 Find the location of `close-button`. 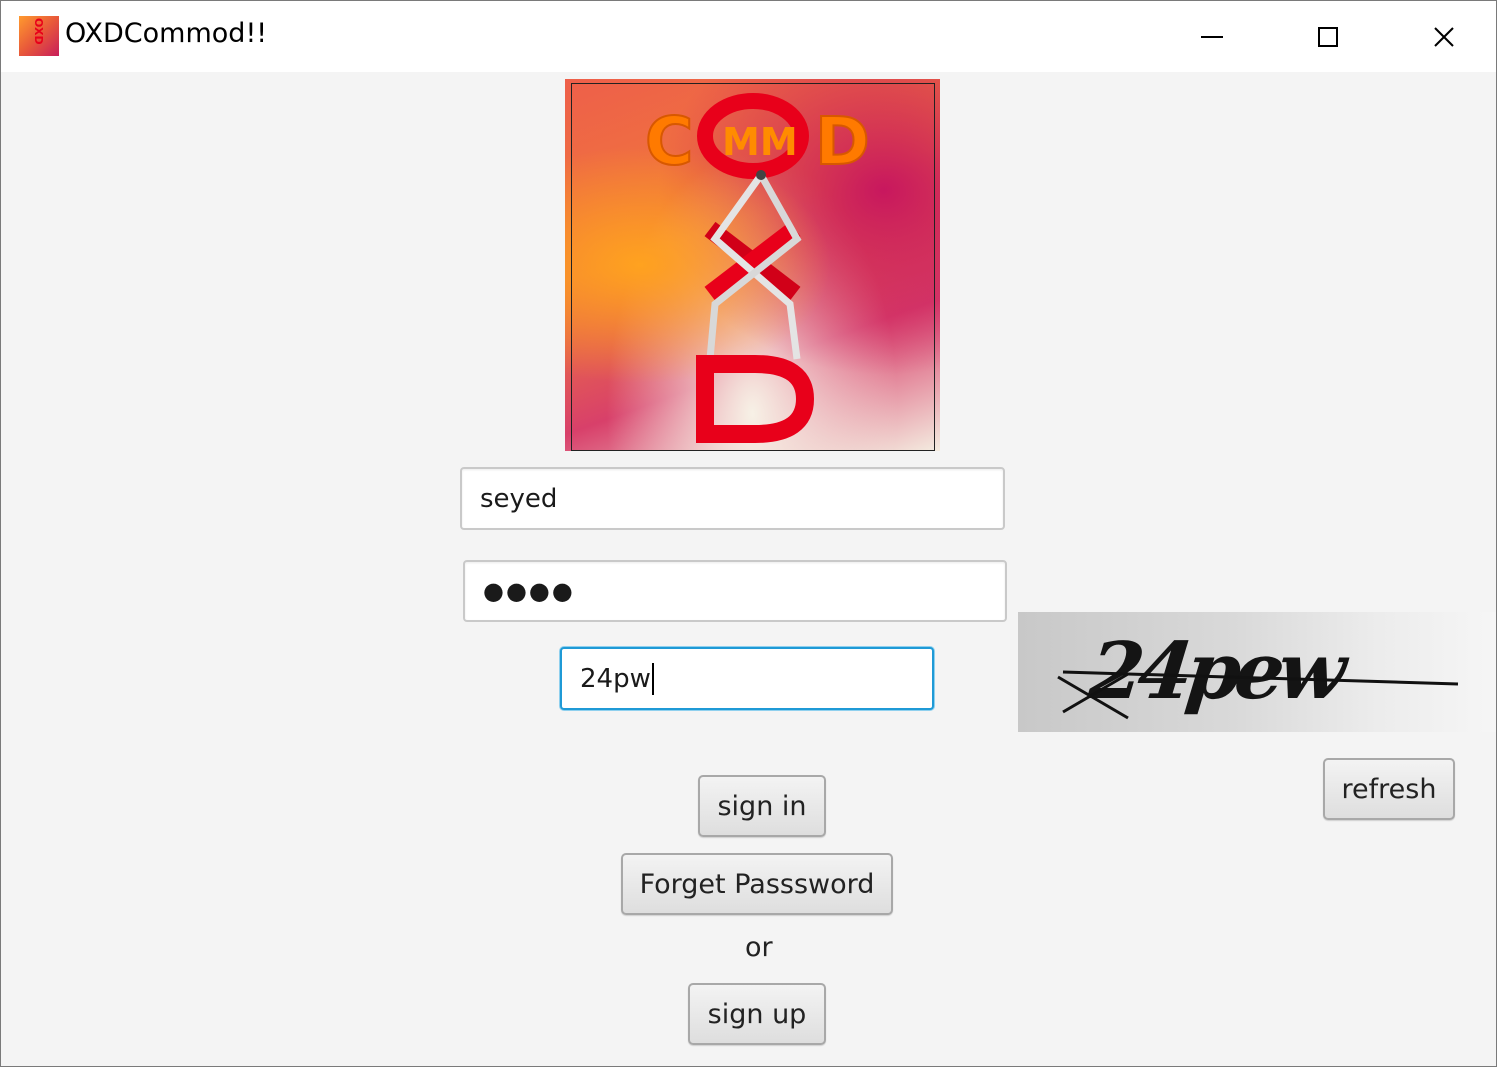

close-button is located at coordinates (1441, 36).